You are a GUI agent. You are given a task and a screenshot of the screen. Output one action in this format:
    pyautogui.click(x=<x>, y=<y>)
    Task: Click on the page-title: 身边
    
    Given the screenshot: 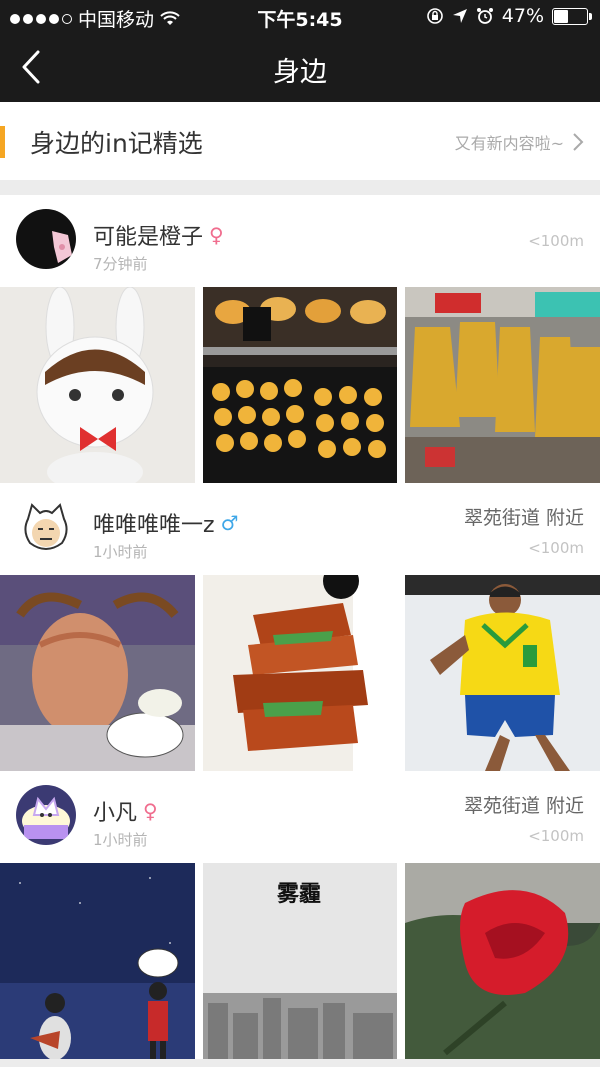 What is the action you would take?
    pyautogui.click(x=300, y=72)
    